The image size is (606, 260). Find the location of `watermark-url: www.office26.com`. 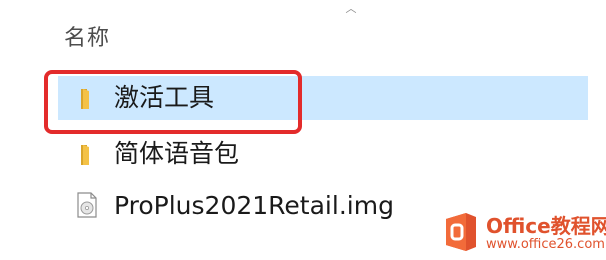

watermark-url: www.office26.com is located at coordinates (545, 244).